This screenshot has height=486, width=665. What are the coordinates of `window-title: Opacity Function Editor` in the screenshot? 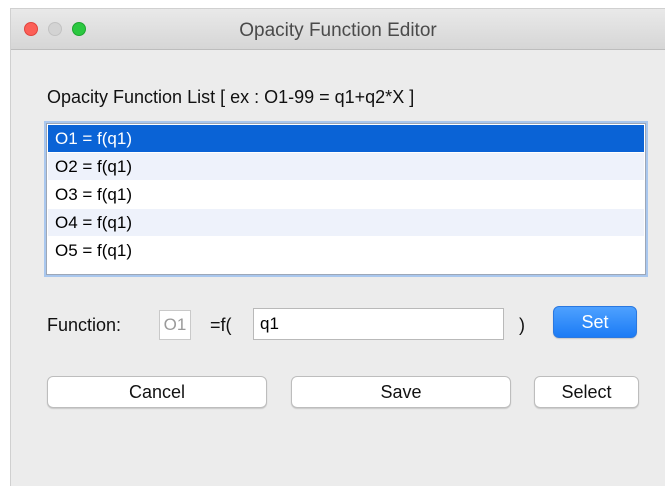 It's located at (338, 30).